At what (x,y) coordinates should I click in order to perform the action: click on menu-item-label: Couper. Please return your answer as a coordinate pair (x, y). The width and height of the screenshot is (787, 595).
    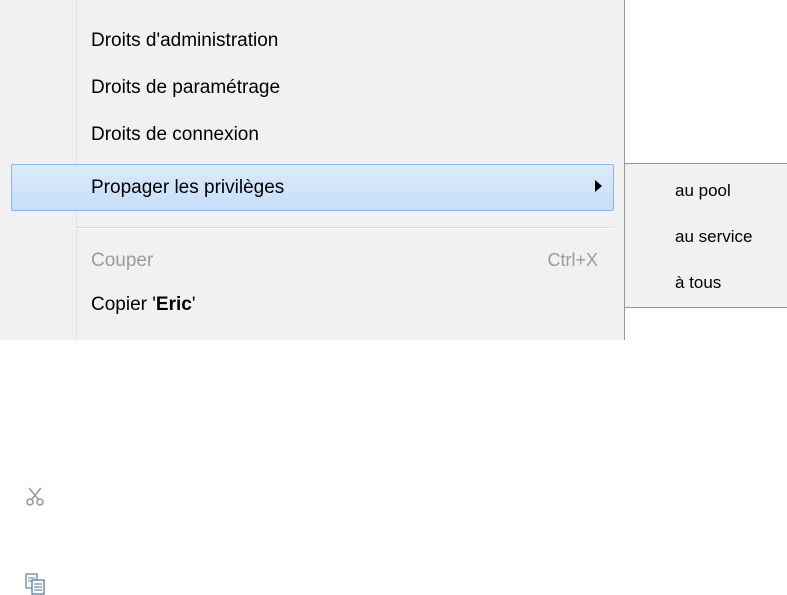
    Looking at the image, I should click on (122, 260).